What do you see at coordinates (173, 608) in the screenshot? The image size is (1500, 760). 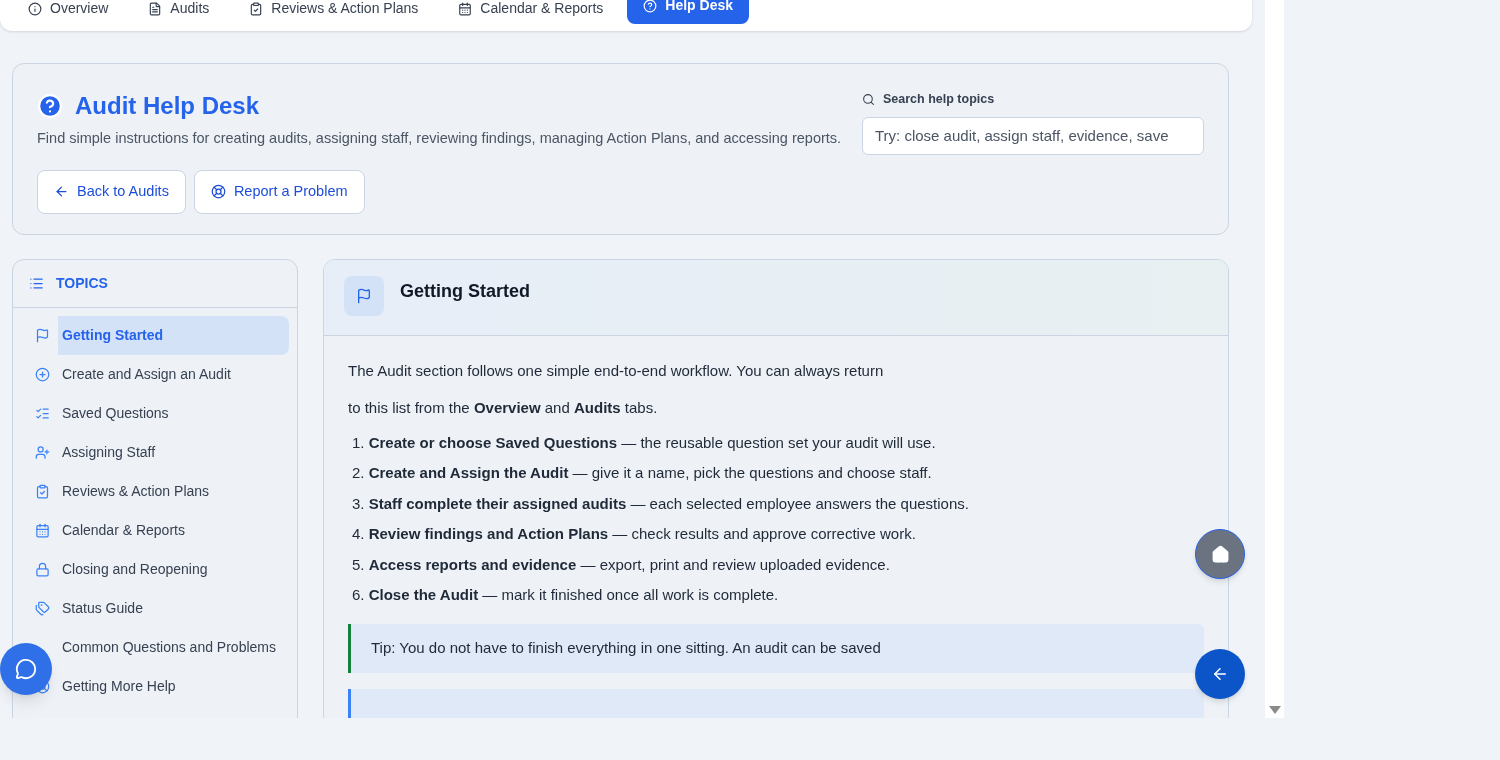 I see `topic-item: Status Guide` at bounding box center [173, 608].